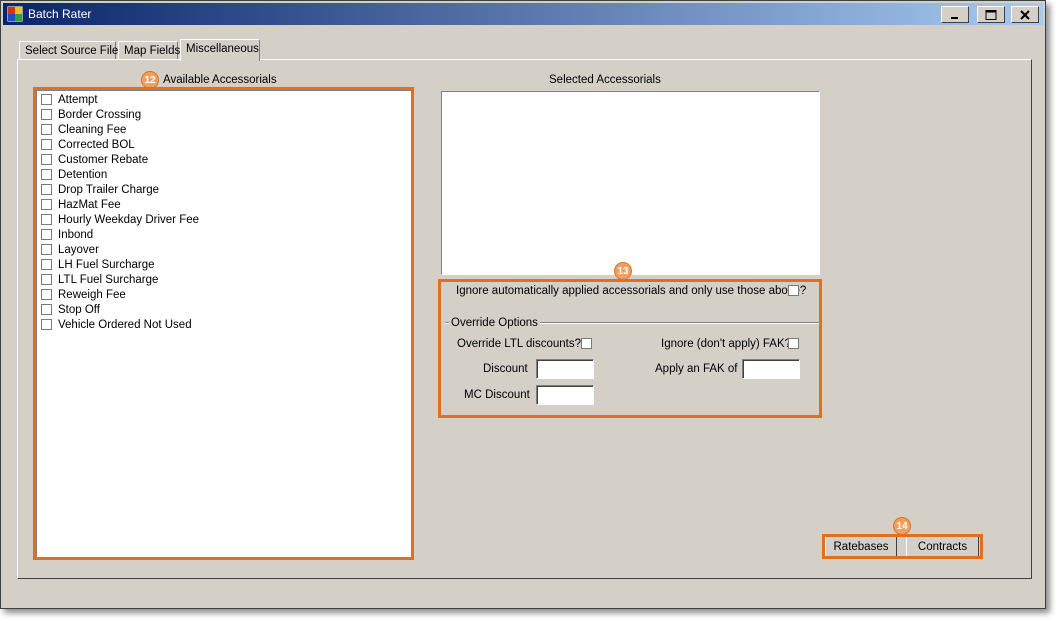  What do you see at coordinates (70, 309) in the screenshot?
I see `list-item: Stop Off` at bounding box center [70, 309].